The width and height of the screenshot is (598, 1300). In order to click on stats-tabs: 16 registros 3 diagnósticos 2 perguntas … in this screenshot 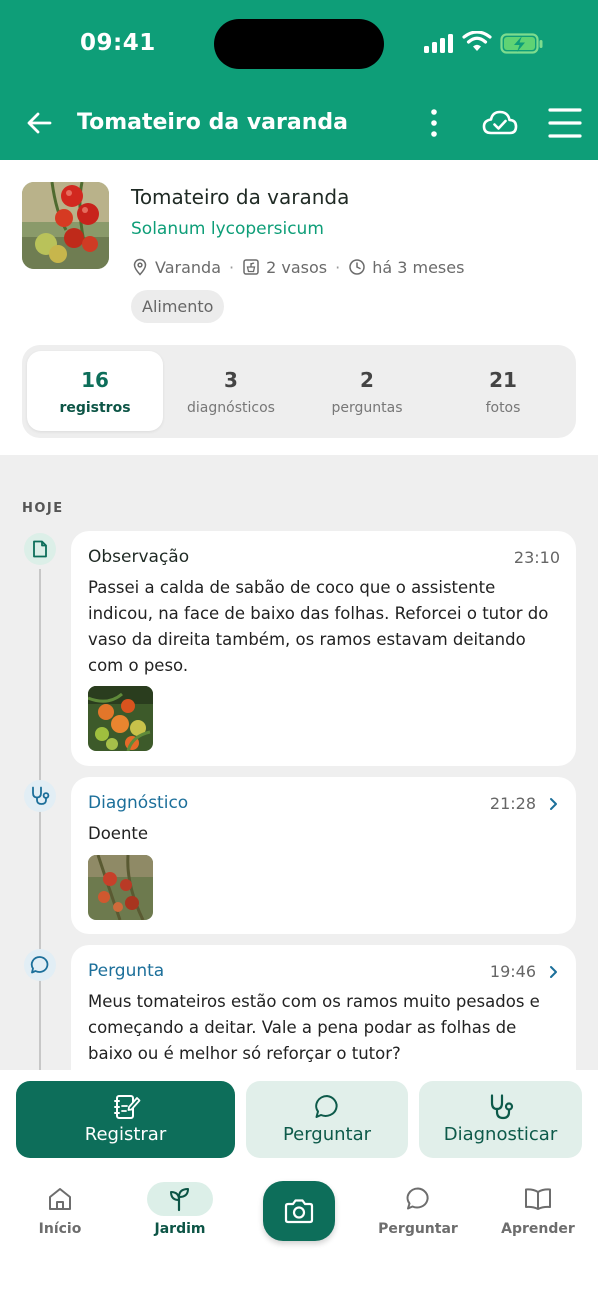, I will do `click(299, 391)`.